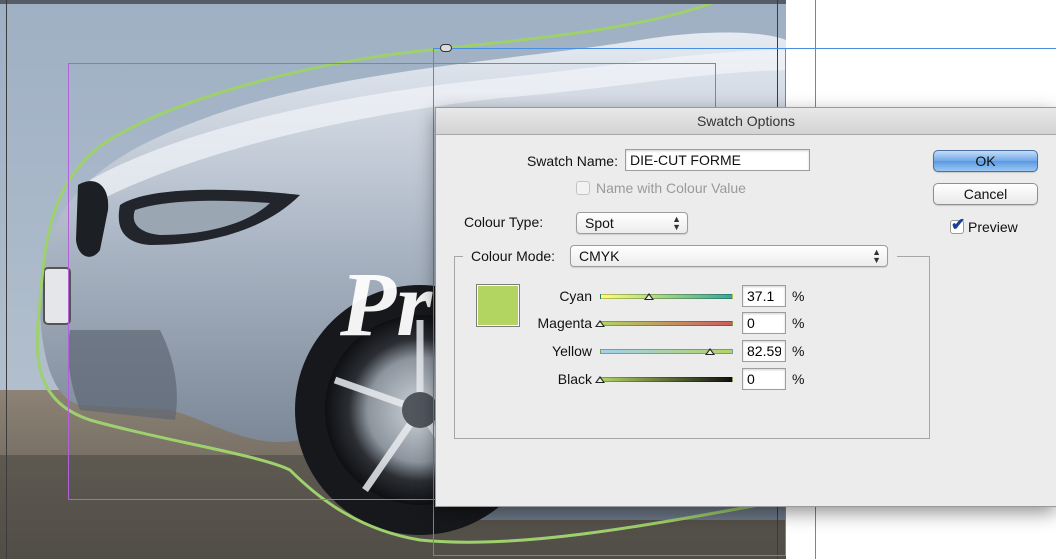 This screenshot has width=1056, height=559. What do you see at coordinates (993, 227) in the screenshot?
I see `preview-label: Preview` at bounding box center [993, 227].